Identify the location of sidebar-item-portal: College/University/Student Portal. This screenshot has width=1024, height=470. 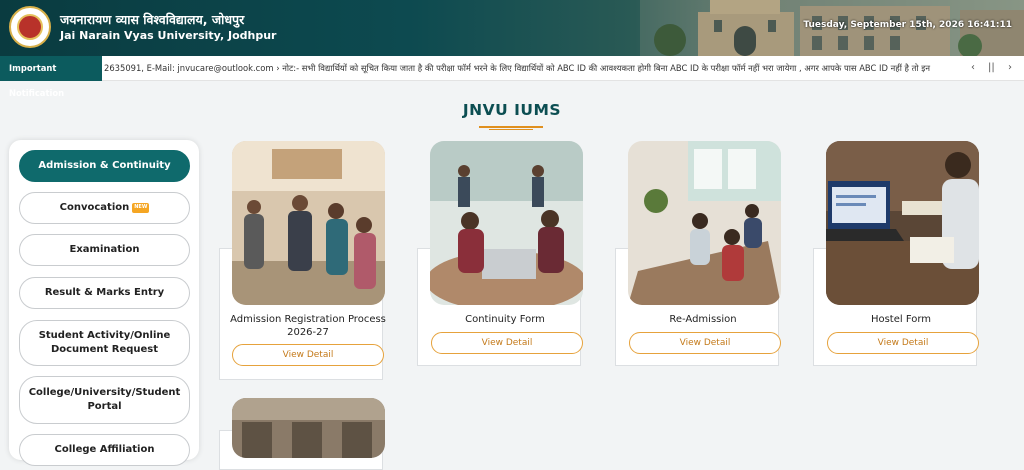
(104, 400).